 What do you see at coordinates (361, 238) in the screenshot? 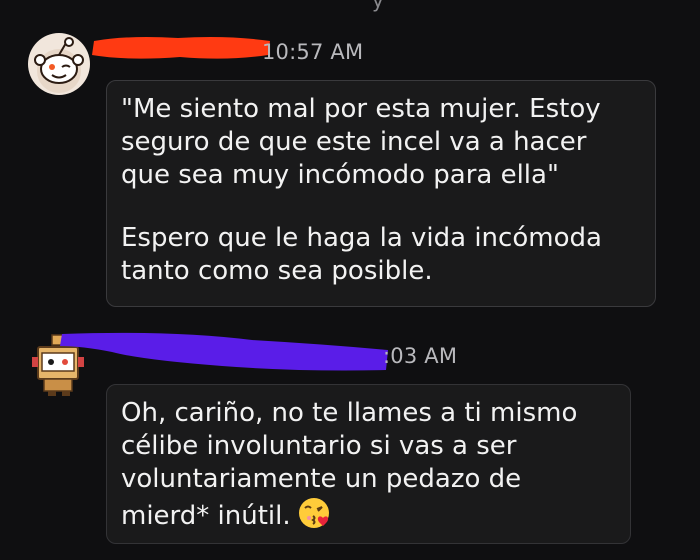
I see `message-text-line: Espero que le haga la vida incómoda` at bounding box center [361, 238].